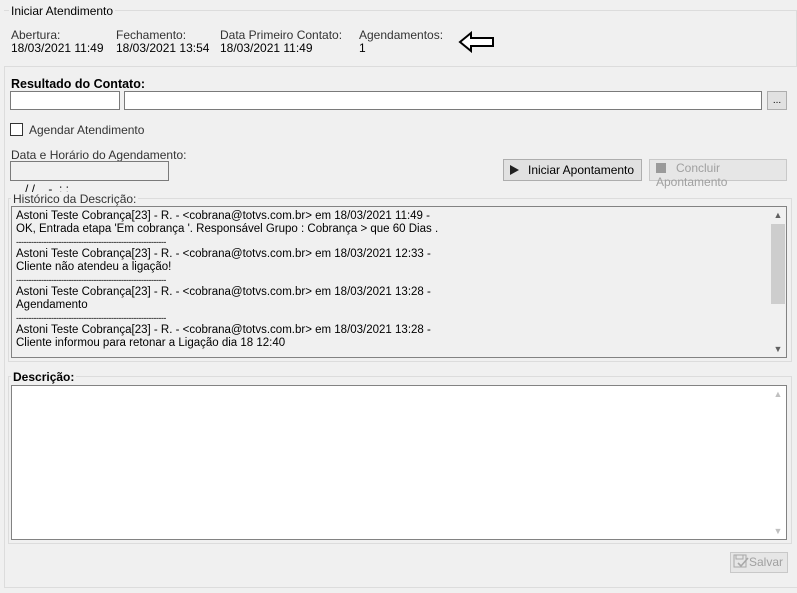 This screenshot has width=797, height=593. I want to click on historico-scrollbar: ▲ ▼, so click(778, 282).